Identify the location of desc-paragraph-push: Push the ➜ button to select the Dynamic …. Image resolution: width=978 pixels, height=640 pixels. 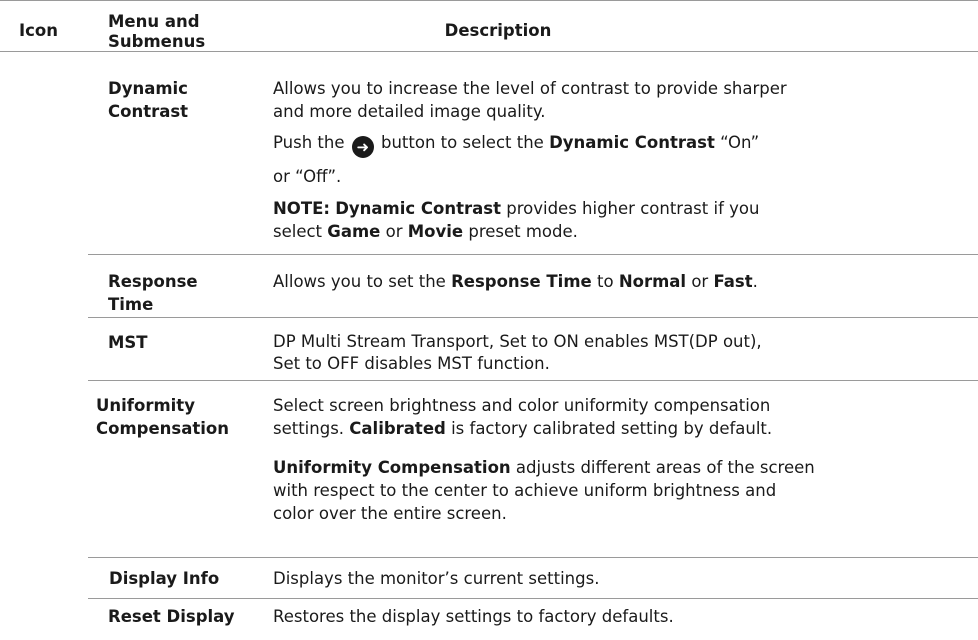
(623, 144).